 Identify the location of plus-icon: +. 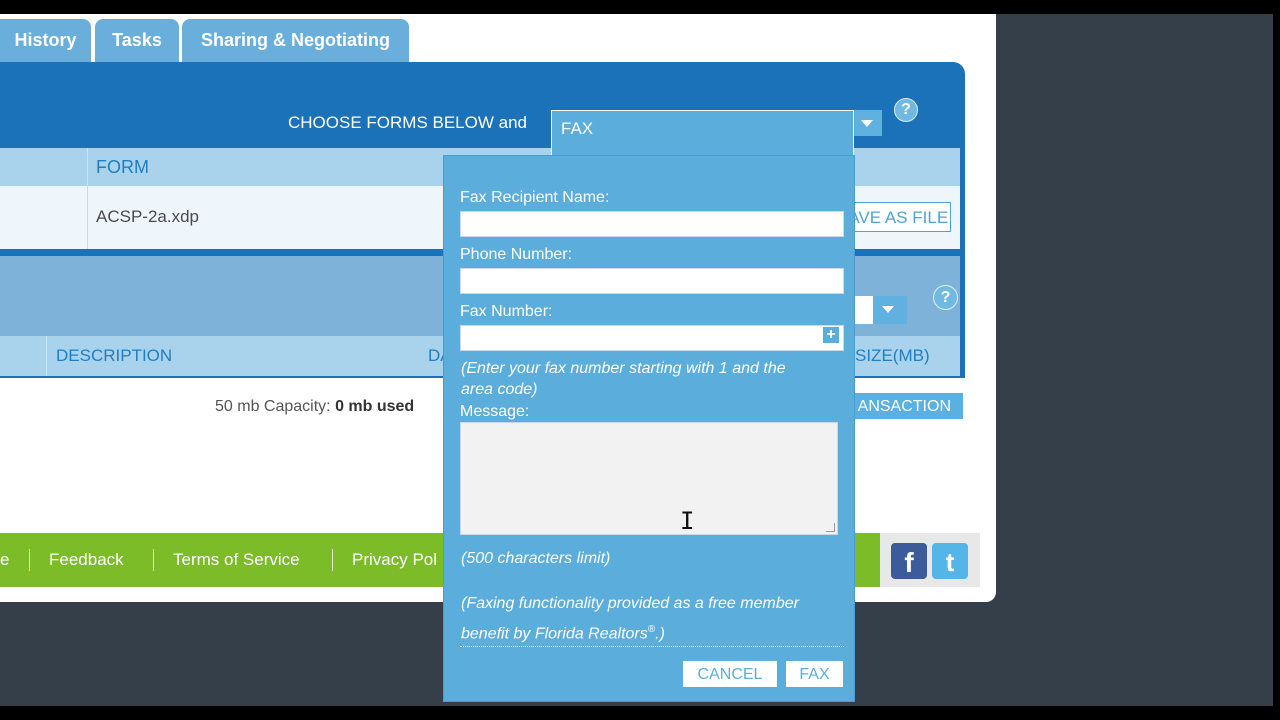
(831, 335).